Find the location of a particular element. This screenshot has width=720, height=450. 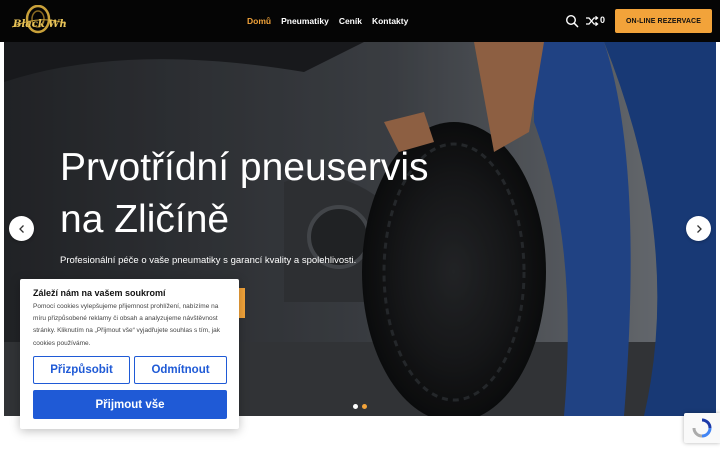

online-reservation-button: ON-LINE REZERVACE is located at coordinates (663, 21).